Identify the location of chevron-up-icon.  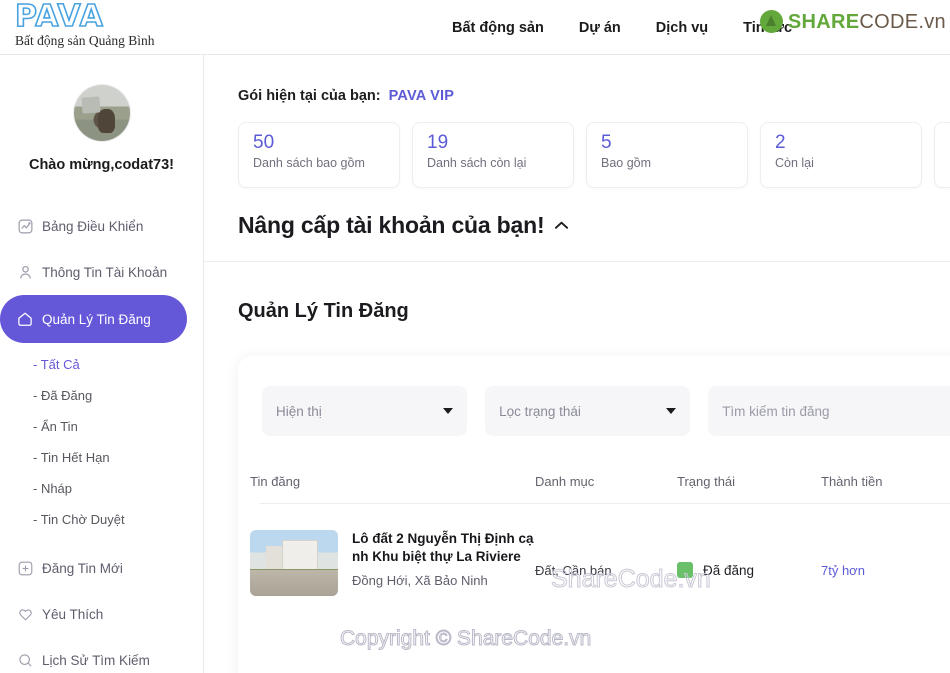
(561, 224).